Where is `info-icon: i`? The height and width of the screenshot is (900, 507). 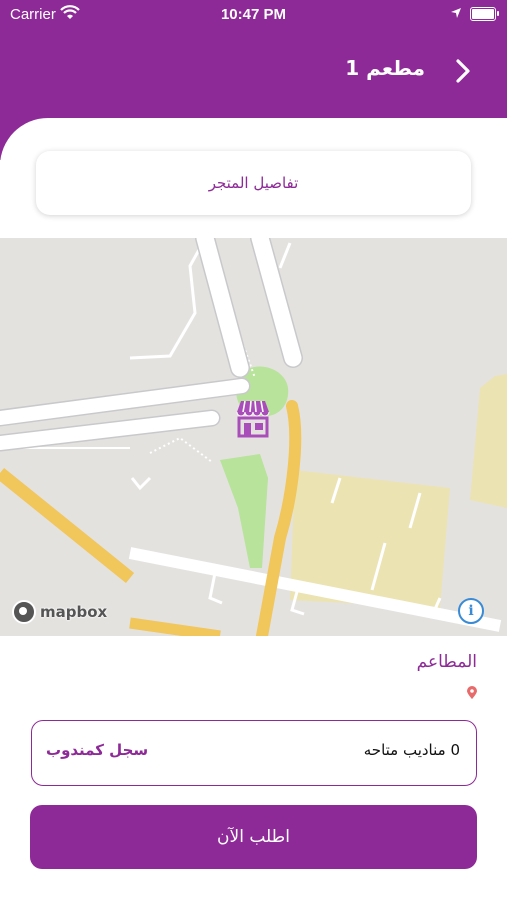 info-icon: i is located at coordinates (471, 611).